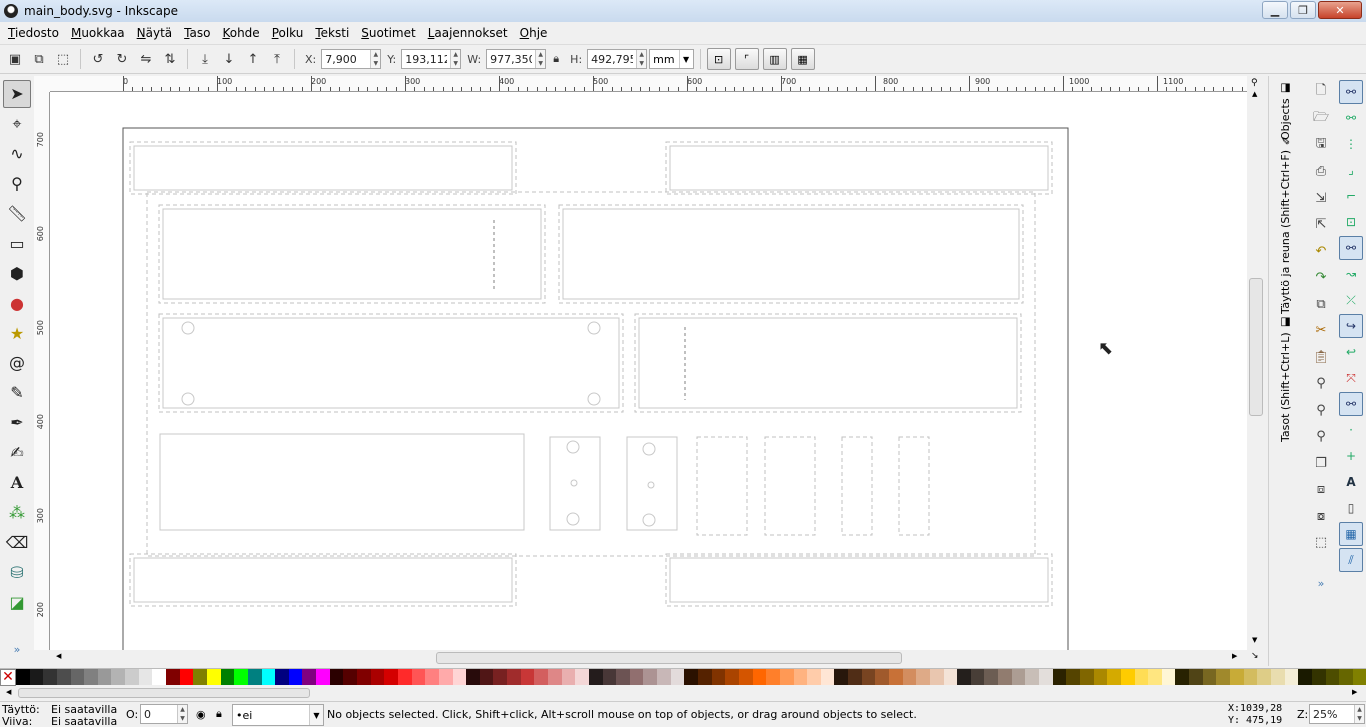 This screenshot has height=727, width=1366. I want to click on y-spinbox: ▲▼, so click(431, 59).